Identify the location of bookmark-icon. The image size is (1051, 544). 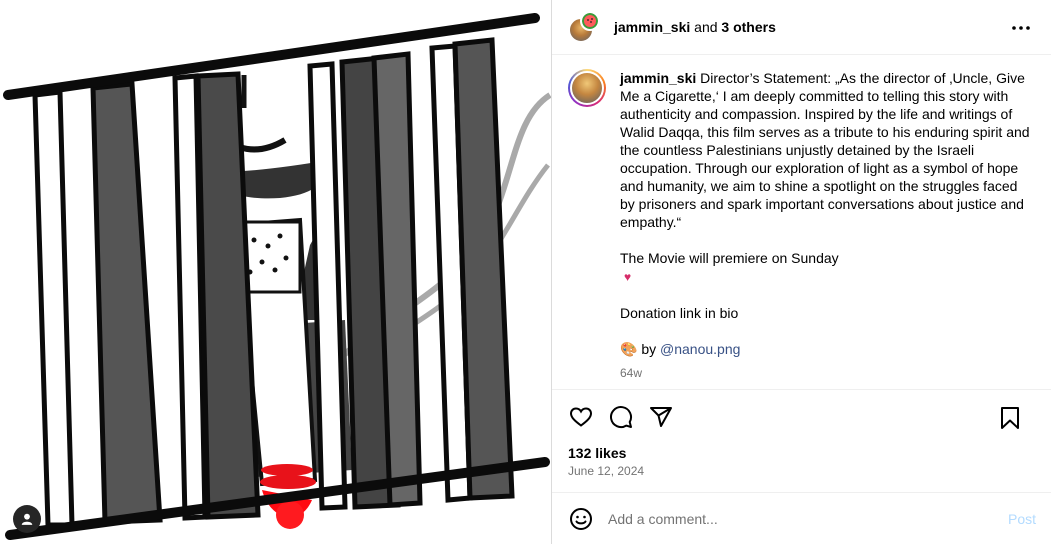
(1010, 418).